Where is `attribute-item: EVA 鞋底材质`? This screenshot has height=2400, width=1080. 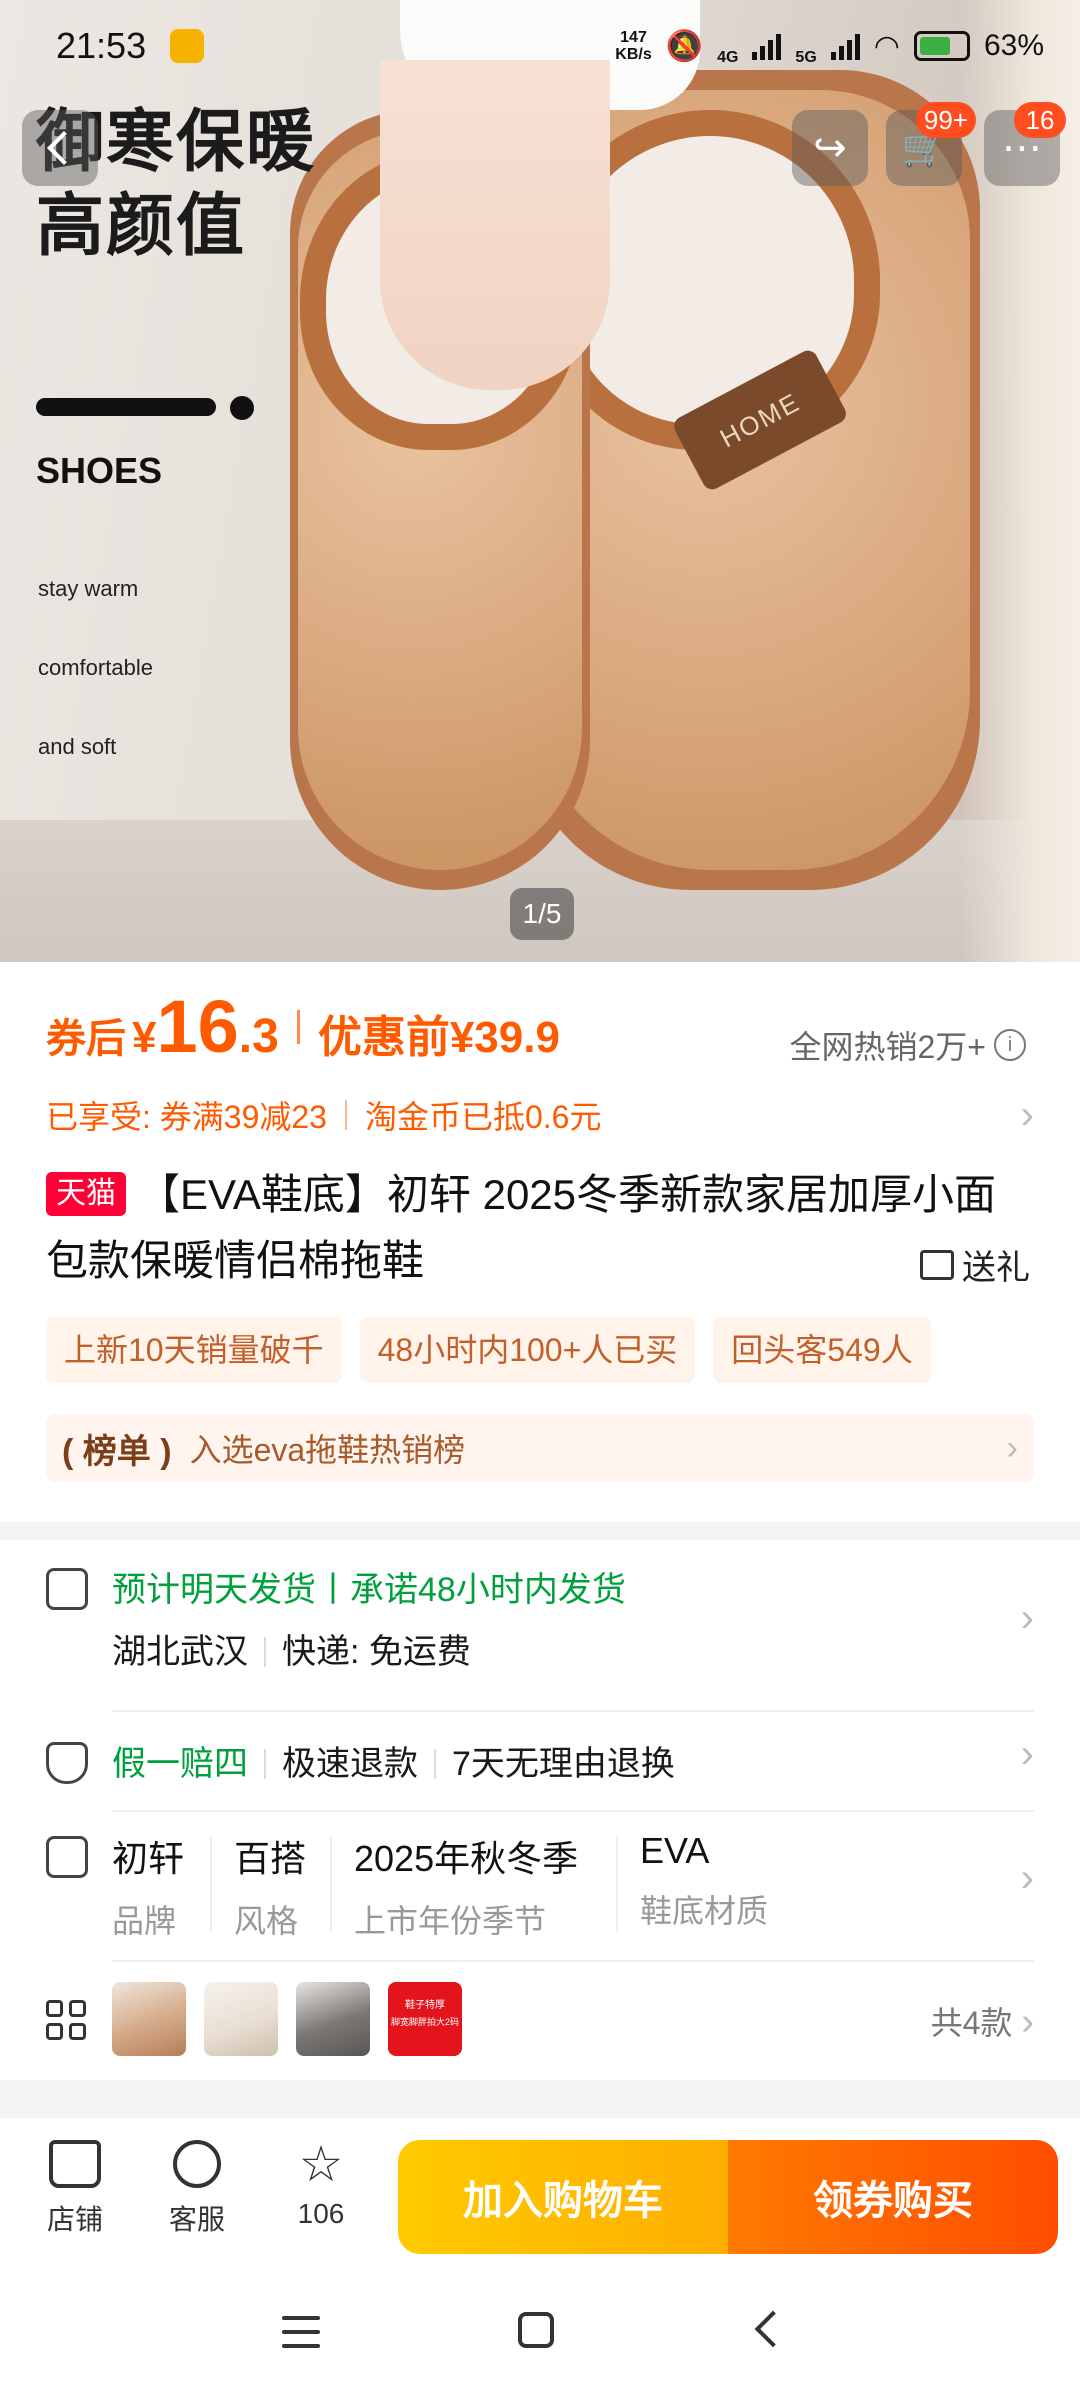 attribute-item: EVA 鞋底材质 is located at coordinates (704, 1879).